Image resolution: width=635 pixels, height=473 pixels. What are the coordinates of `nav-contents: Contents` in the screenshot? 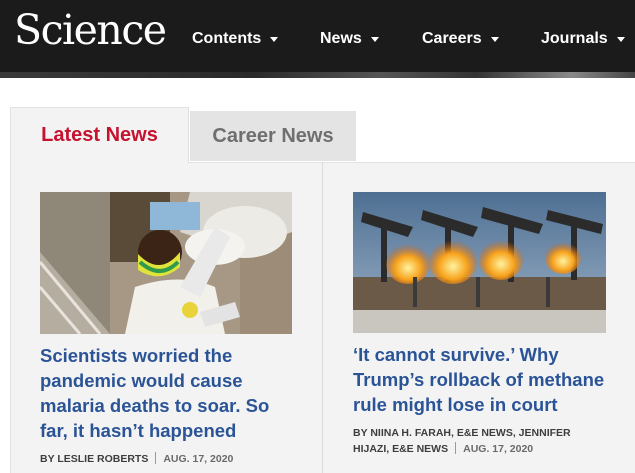 It's located at (235, 39).